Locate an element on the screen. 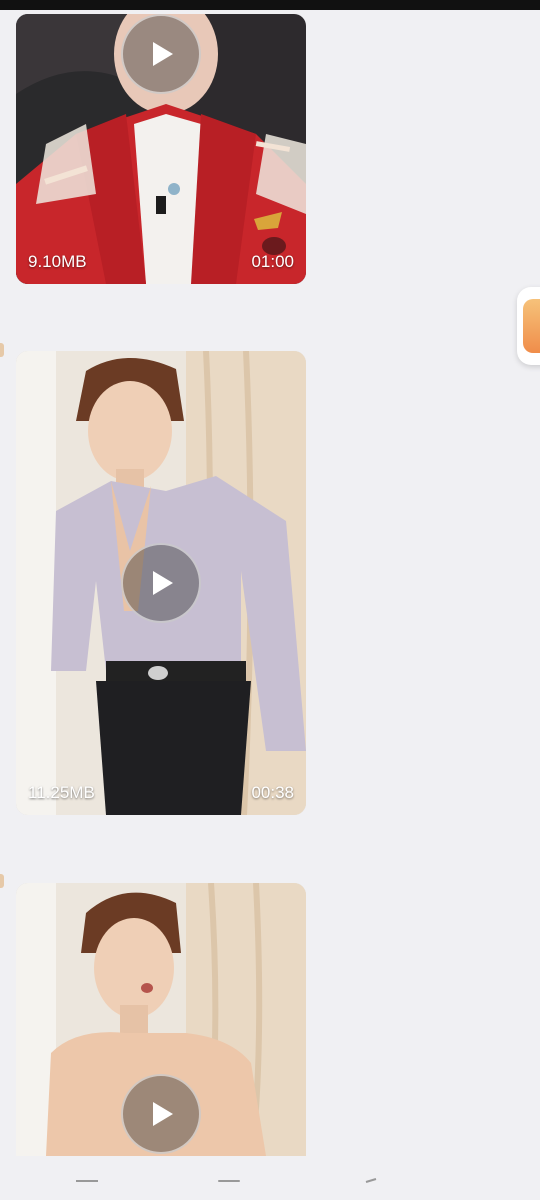  video-duration: 01:00 is located at coordinates (272, 261).